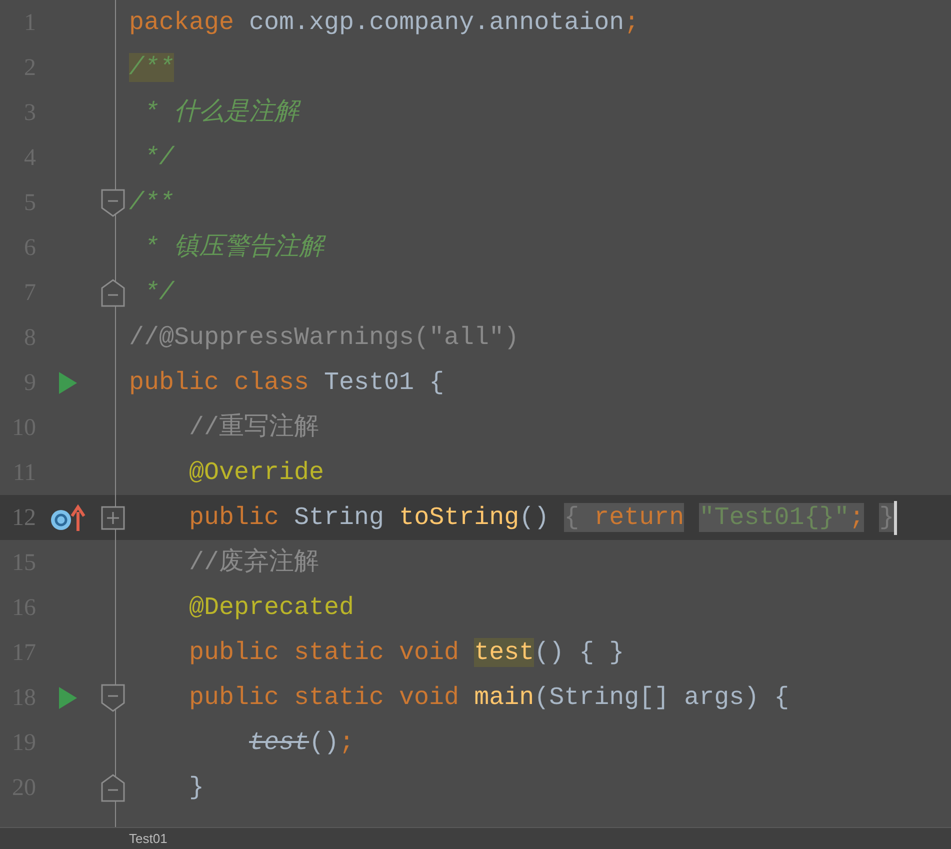 This screenshot has width=951, height=849. I want to click on code-line: test();, so click(301, 742).